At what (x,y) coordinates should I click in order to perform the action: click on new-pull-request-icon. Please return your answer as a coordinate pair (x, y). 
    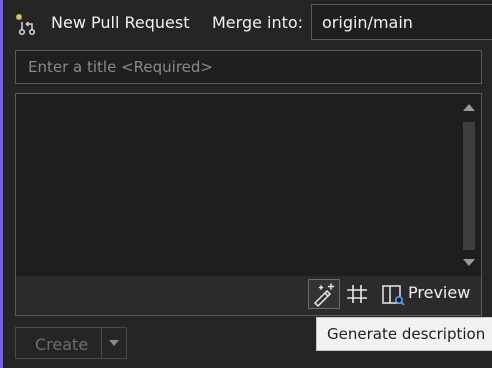
    Looking at the image, I should click on (26, 24).